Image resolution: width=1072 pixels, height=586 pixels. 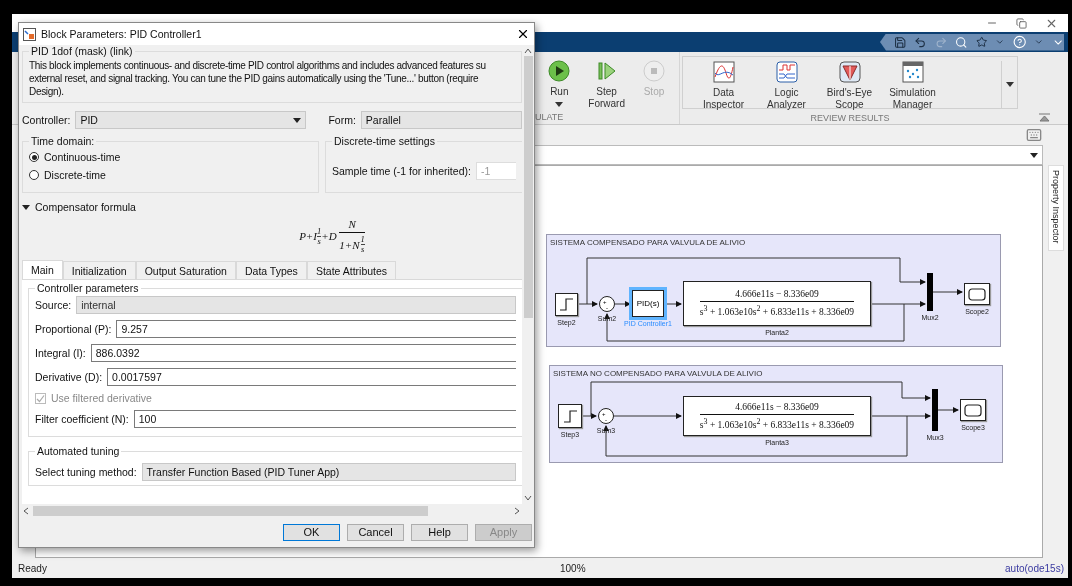 What do you see at coordinates (401, 171) in the screenshot?
I see `field-label: Sample time (-1 for inherited):` at bounding box center [401, 171].